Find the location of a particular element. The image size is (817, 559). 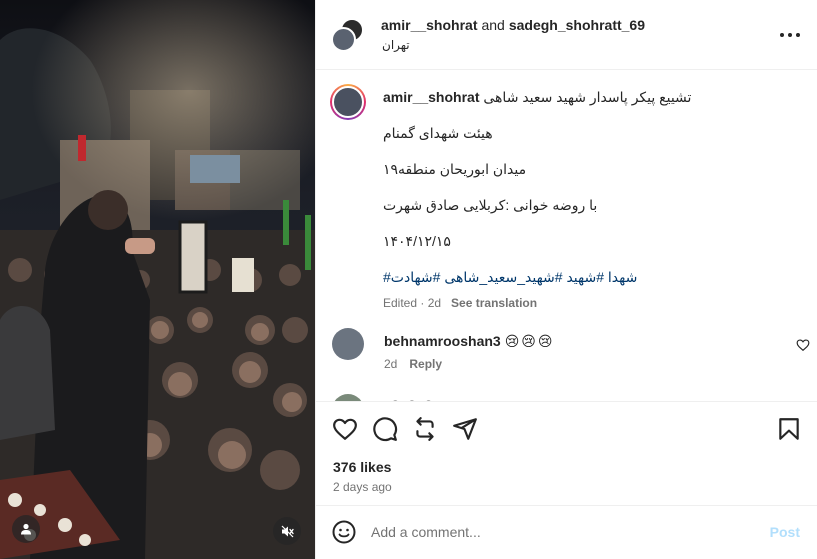

likes-count: 376 likes is located at coordinates (362, 467).